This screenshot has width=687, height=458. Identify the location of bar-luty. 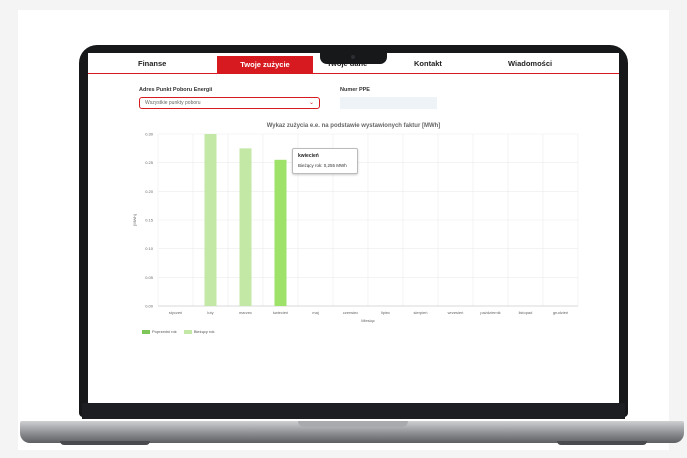
(210, 220).